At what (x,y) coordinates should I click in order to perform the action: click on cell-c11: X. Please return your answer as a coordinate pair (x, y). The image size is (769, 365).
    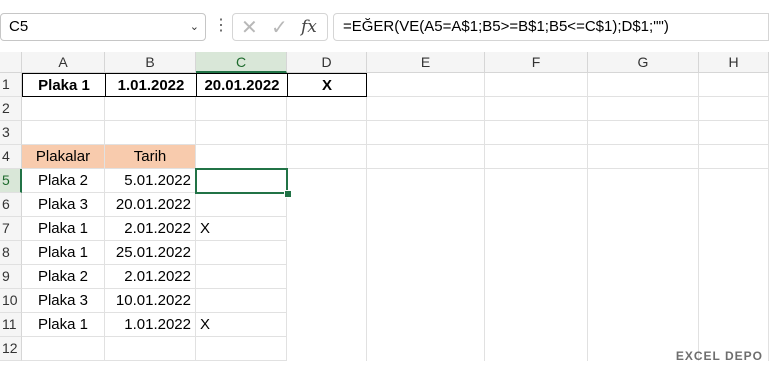
    Looking at the image, I should click on (241, 325).